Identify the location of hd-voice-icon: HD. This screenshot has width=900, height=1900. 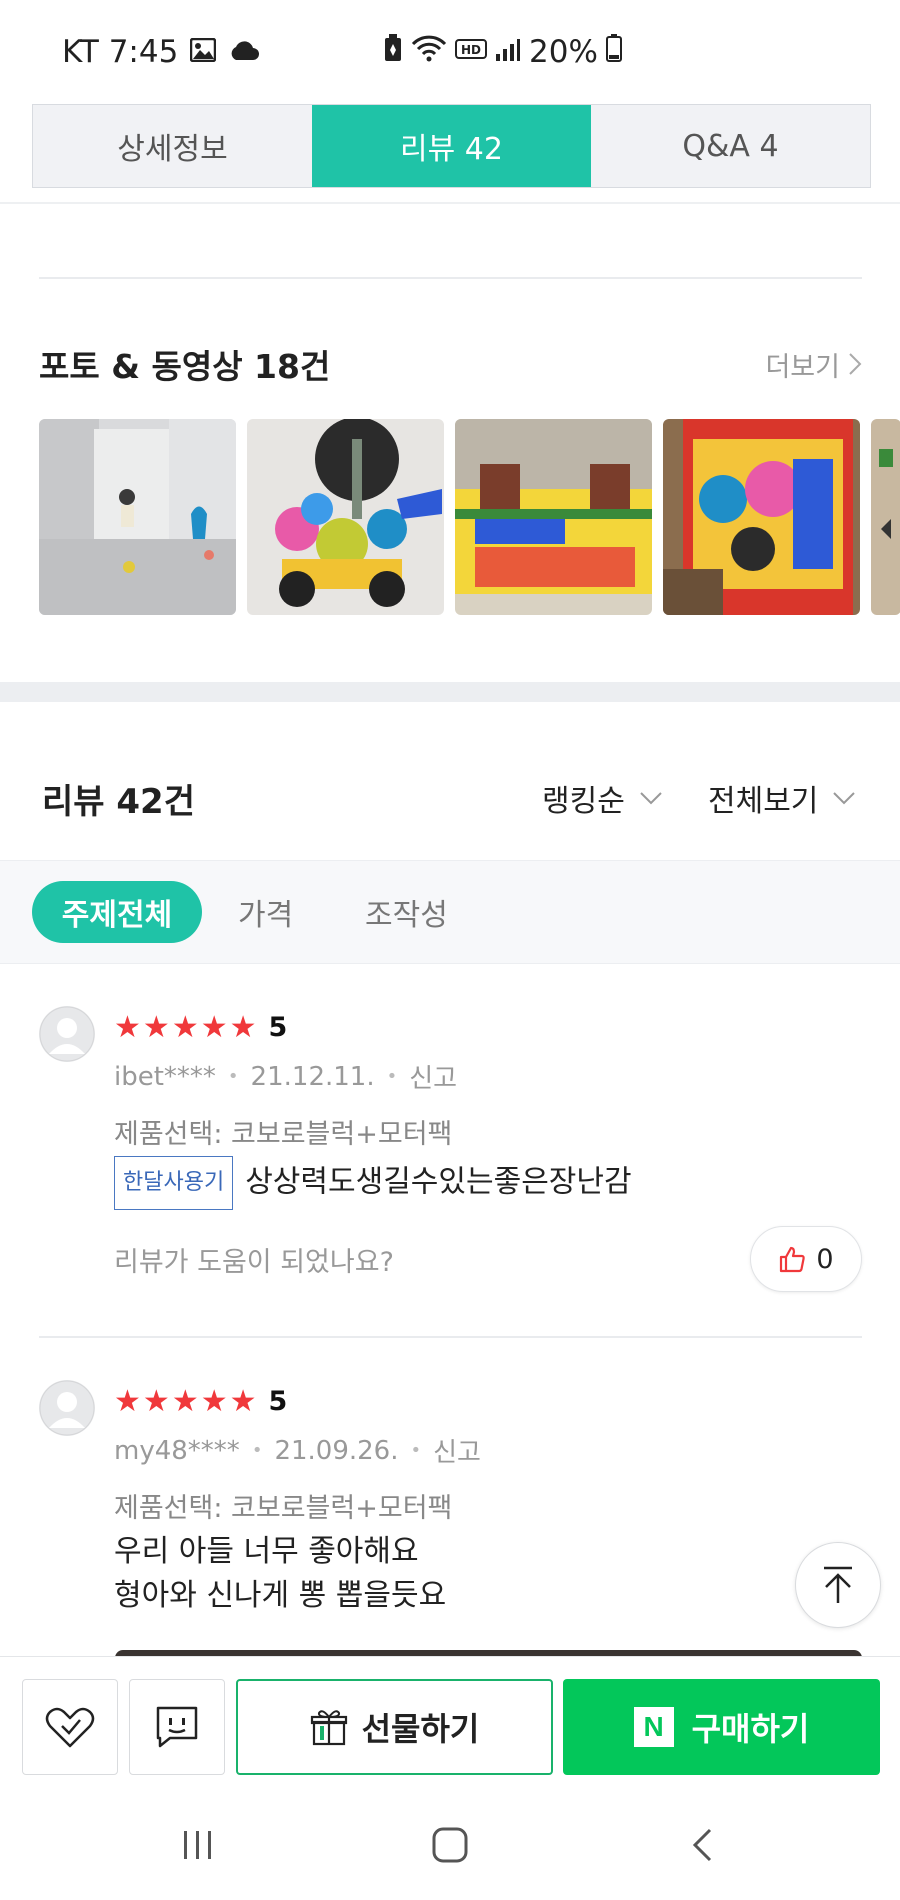
(471, 52).